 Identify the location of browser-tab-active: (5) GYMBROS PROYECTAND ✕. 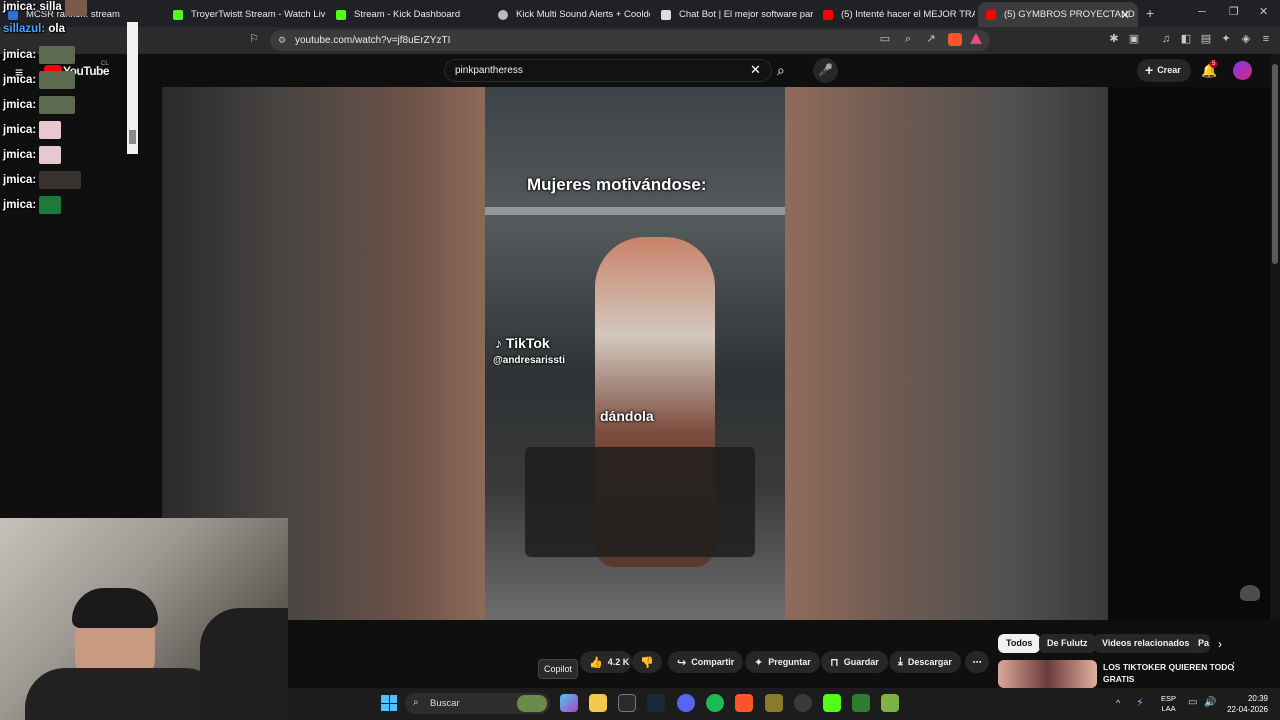
(1058, 14).